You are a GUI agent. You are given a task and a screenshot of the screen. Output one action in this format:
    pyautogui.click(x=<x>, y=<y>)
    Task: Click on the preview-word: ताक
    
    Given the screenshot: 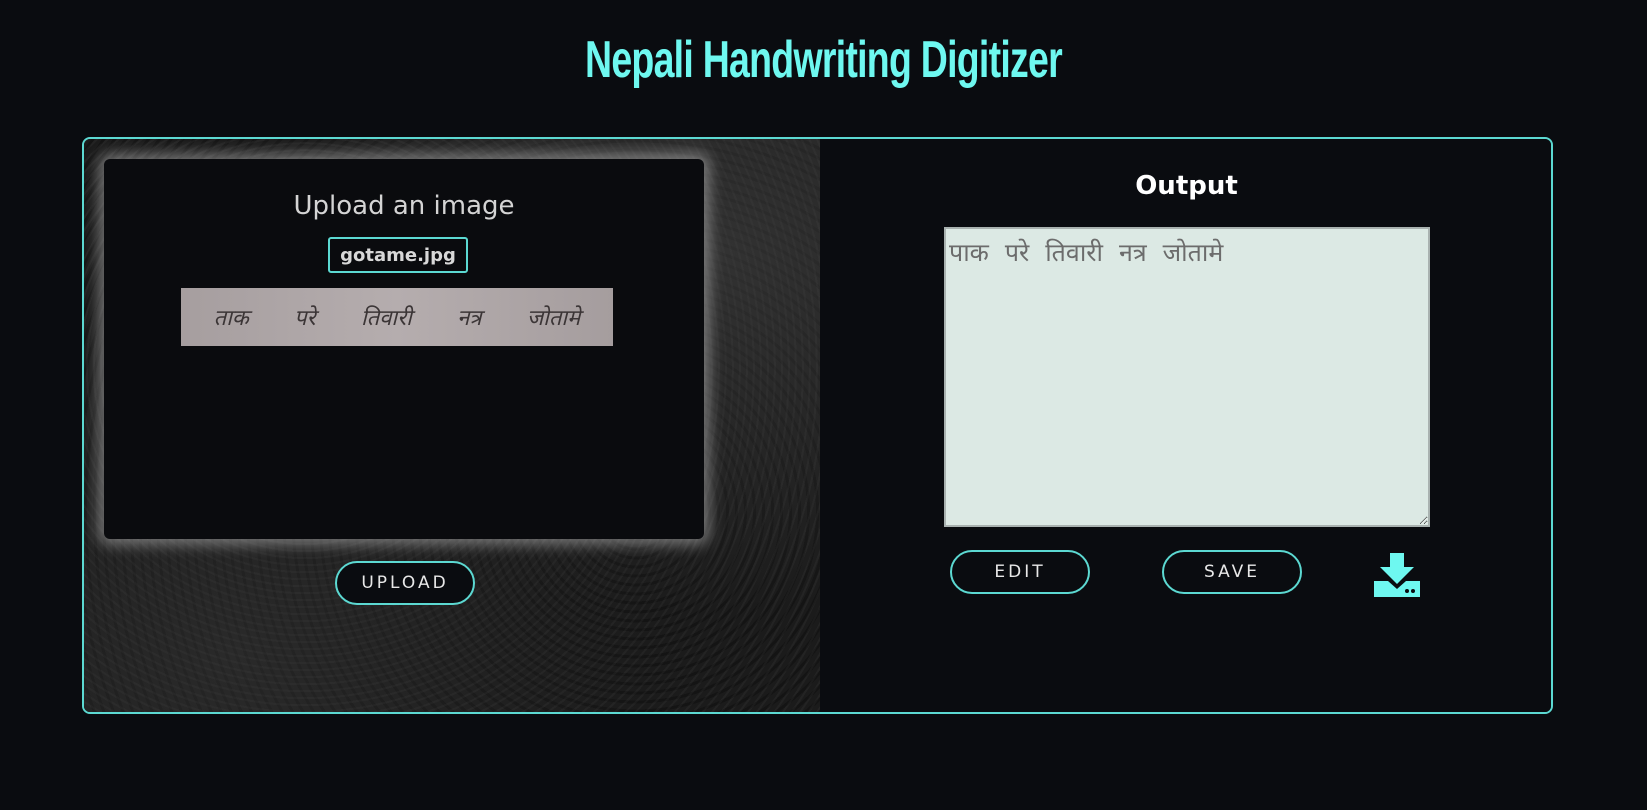 What is the action you would take?
    pyautogui.click(x=231, y=318)
    